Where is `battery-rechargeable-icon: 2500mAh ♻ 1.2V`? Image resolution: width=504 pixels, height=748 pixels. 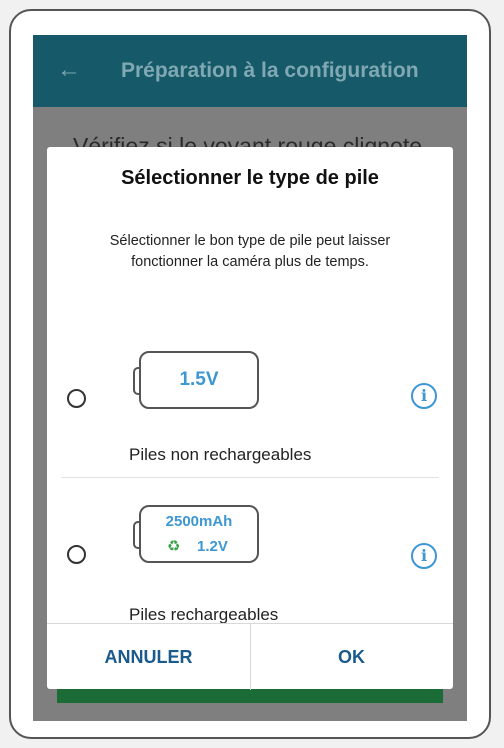 battery-rechargeable-icon: 2500mAh ♻ 1.2V is located at coordinates (196, 534).